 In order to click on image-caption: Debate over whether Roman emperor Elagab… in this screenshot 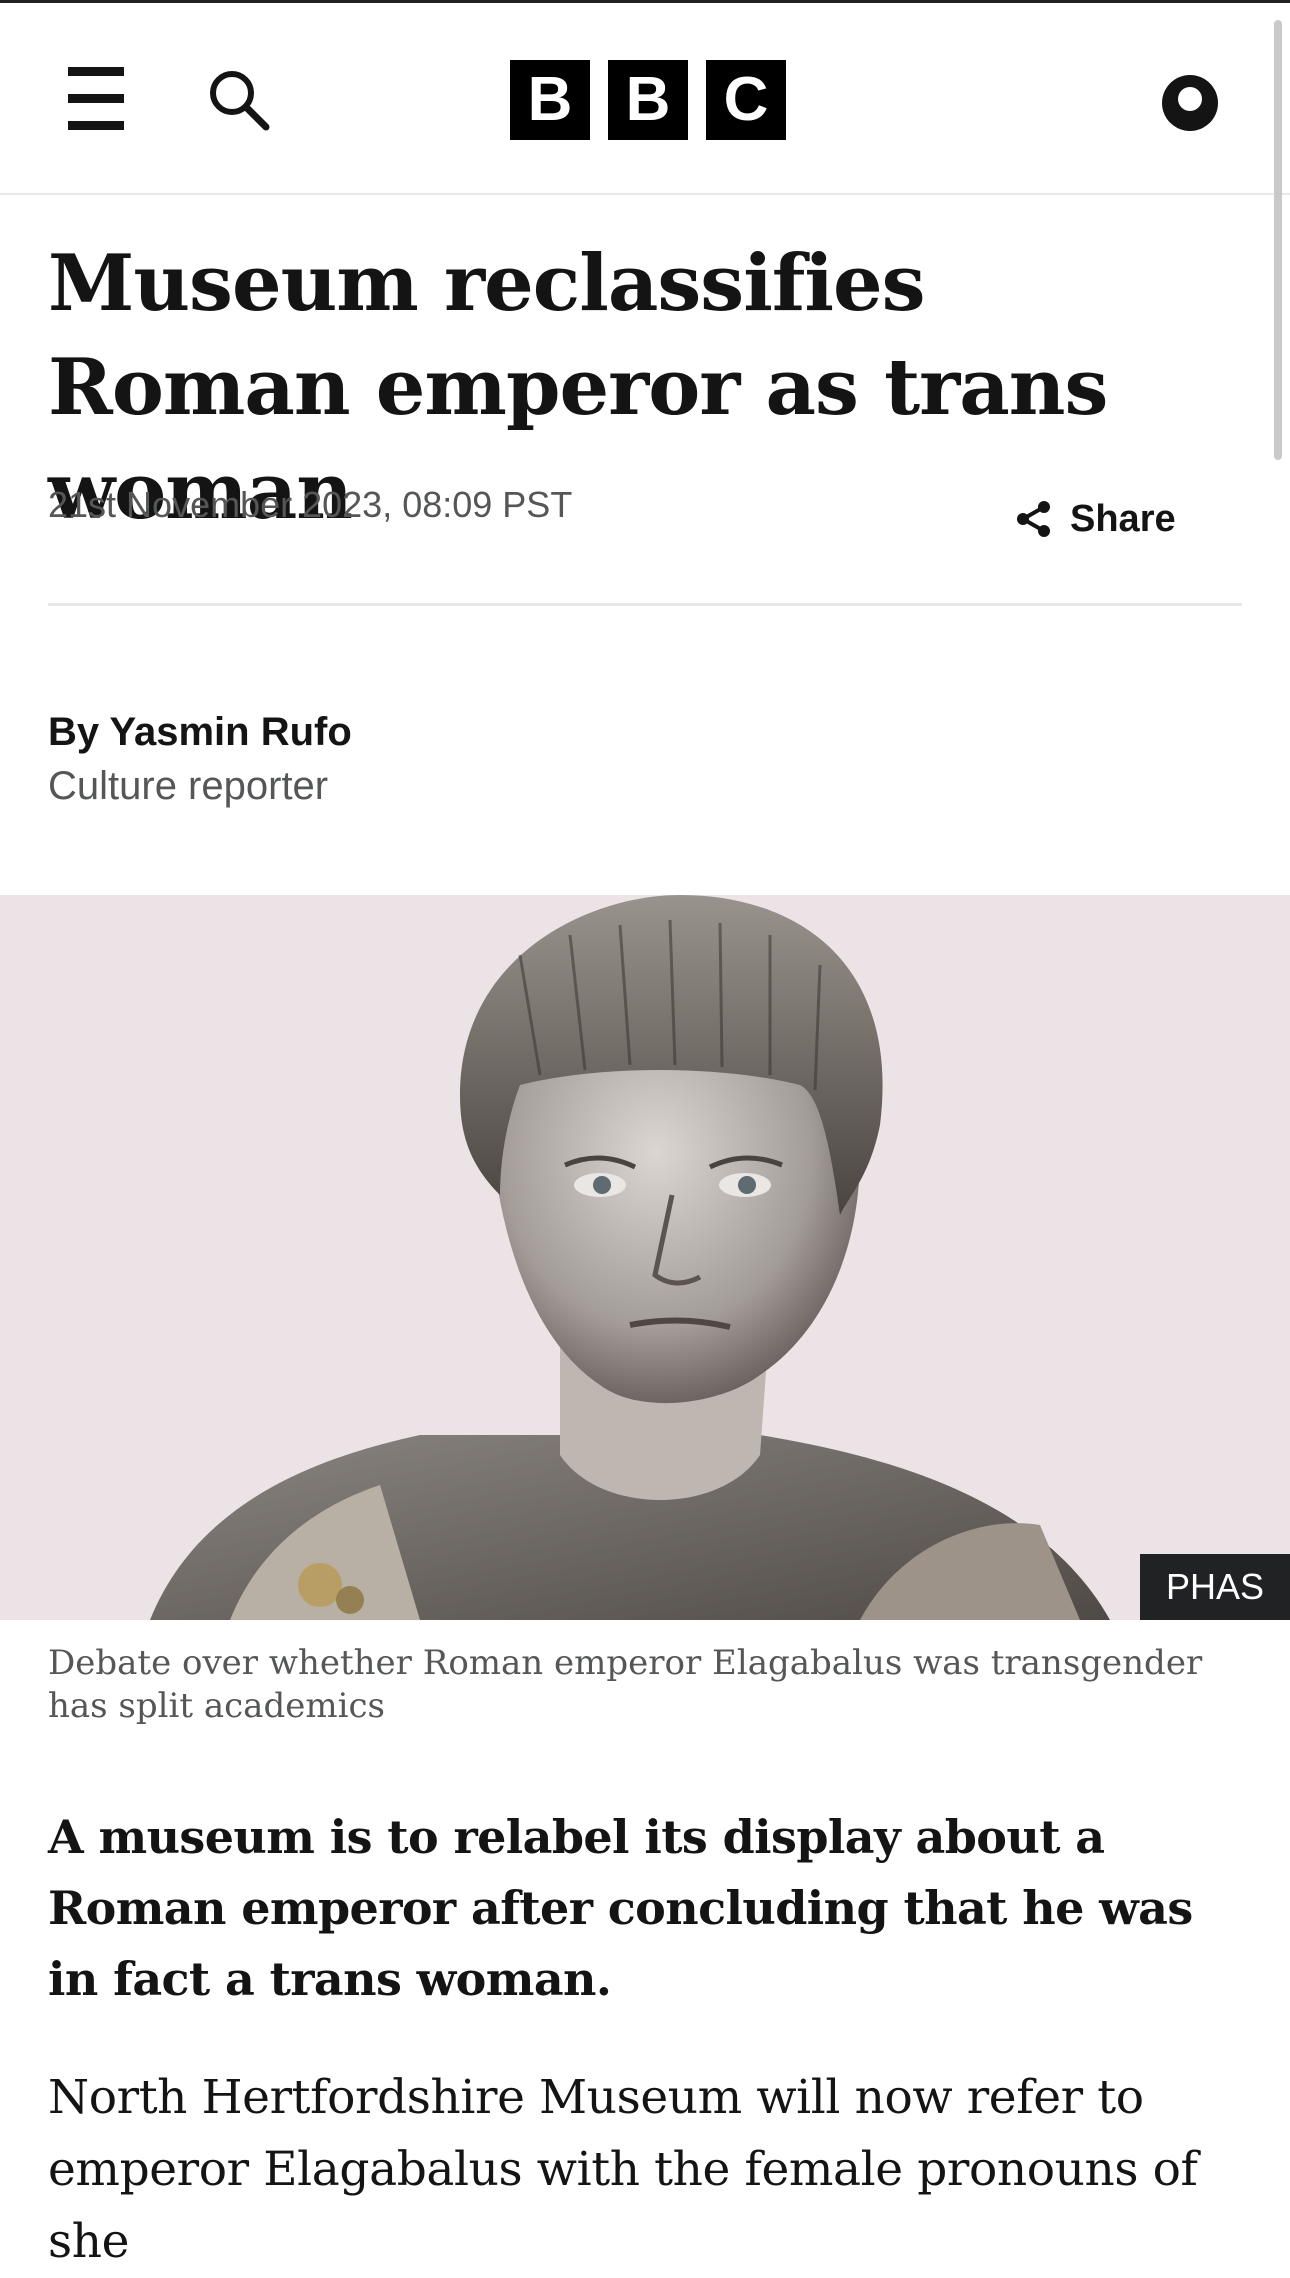, I will do `click(625, 1684)`.